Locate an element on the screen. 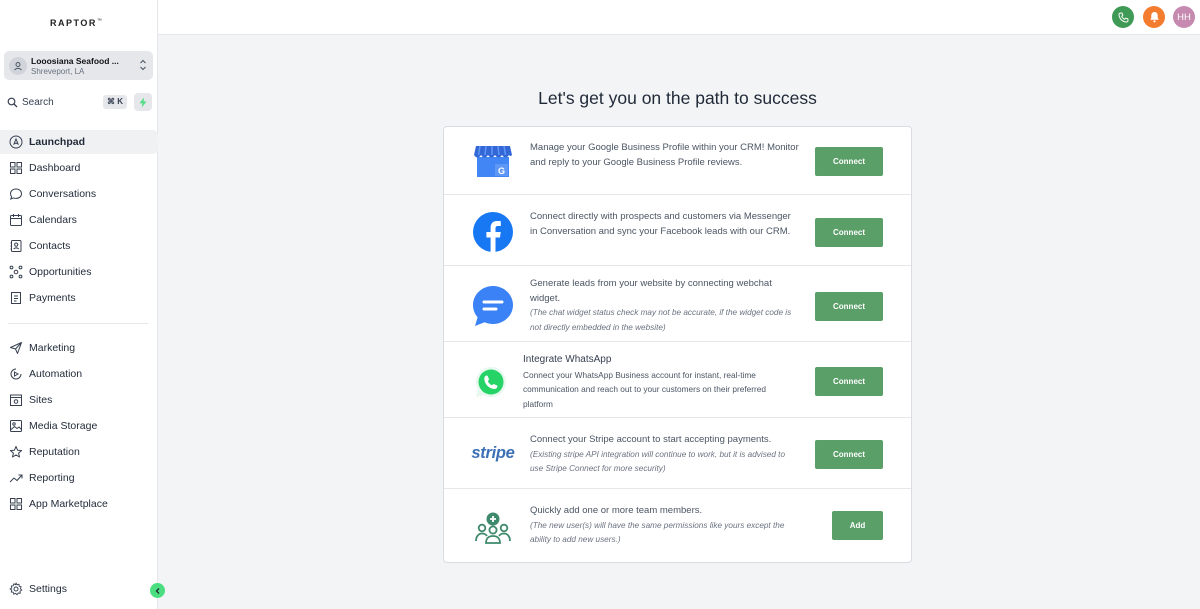 This screenshot has width=1200, height=609. nav-label: Sites is located at coordinates (41, 400).